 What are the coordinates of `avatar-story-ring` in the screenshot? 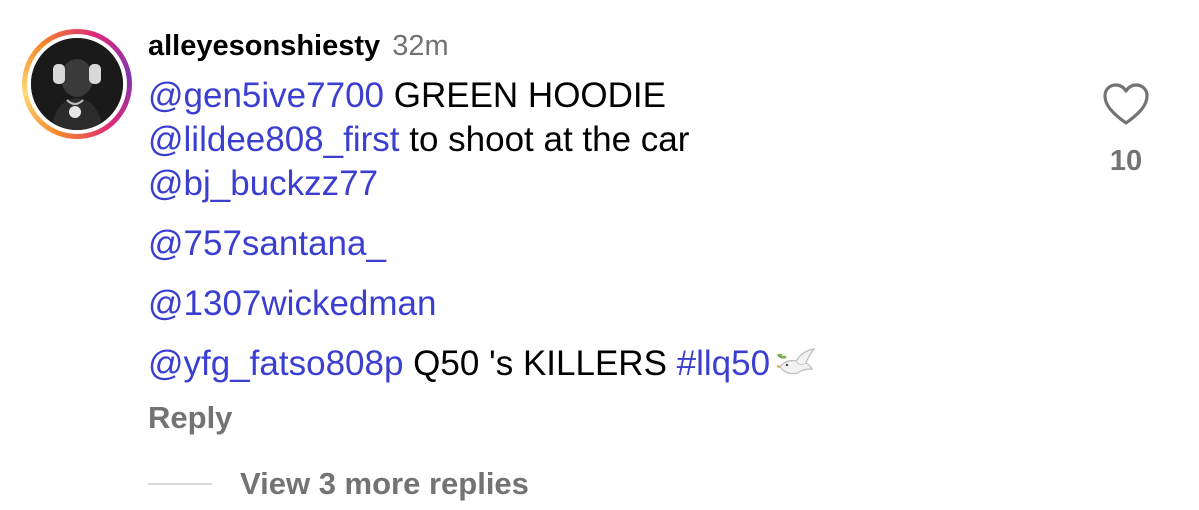 It's located at (77, 84).